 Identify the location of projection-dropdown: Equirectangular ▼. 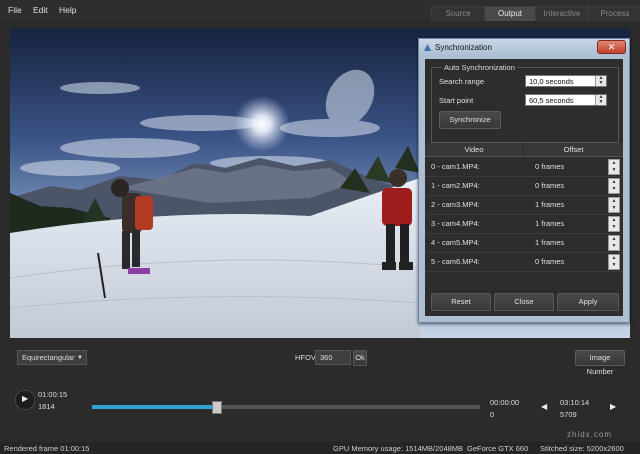
(52, 357).